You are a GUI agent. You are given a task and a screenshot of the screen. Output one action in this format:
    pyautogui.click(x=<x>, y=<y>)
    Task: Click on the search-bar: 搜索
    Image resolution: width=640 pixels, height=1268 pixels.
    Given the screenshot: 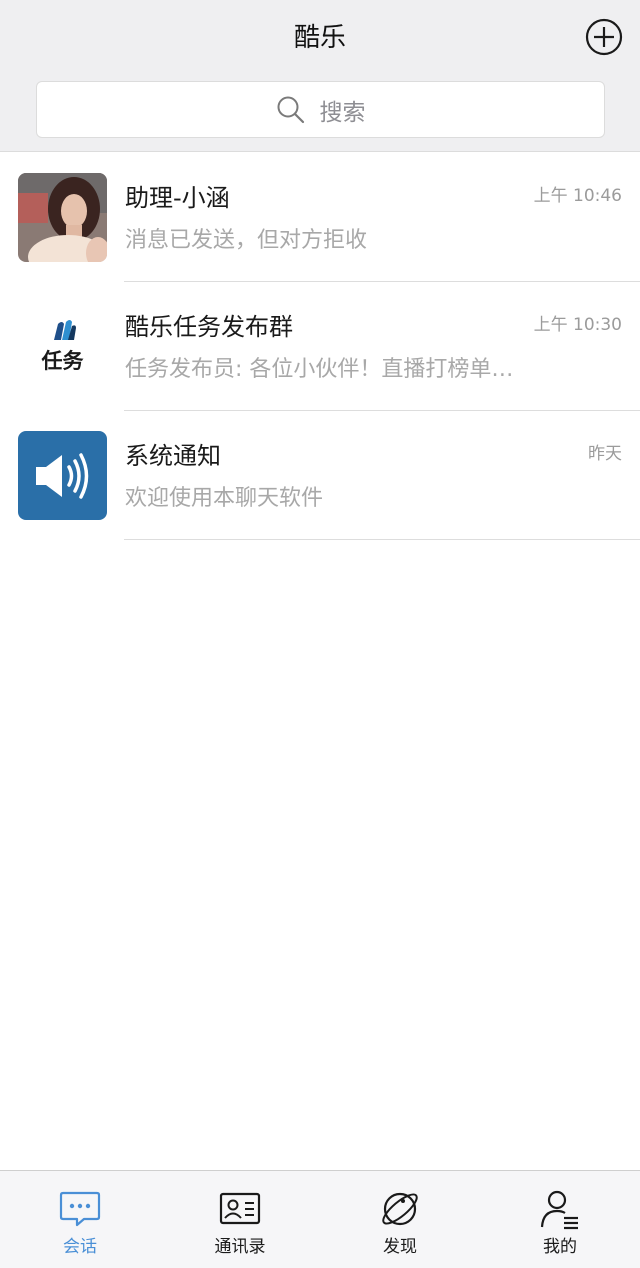 What is the action you would take?
    pyautogui.click(x=320, y=109)
    